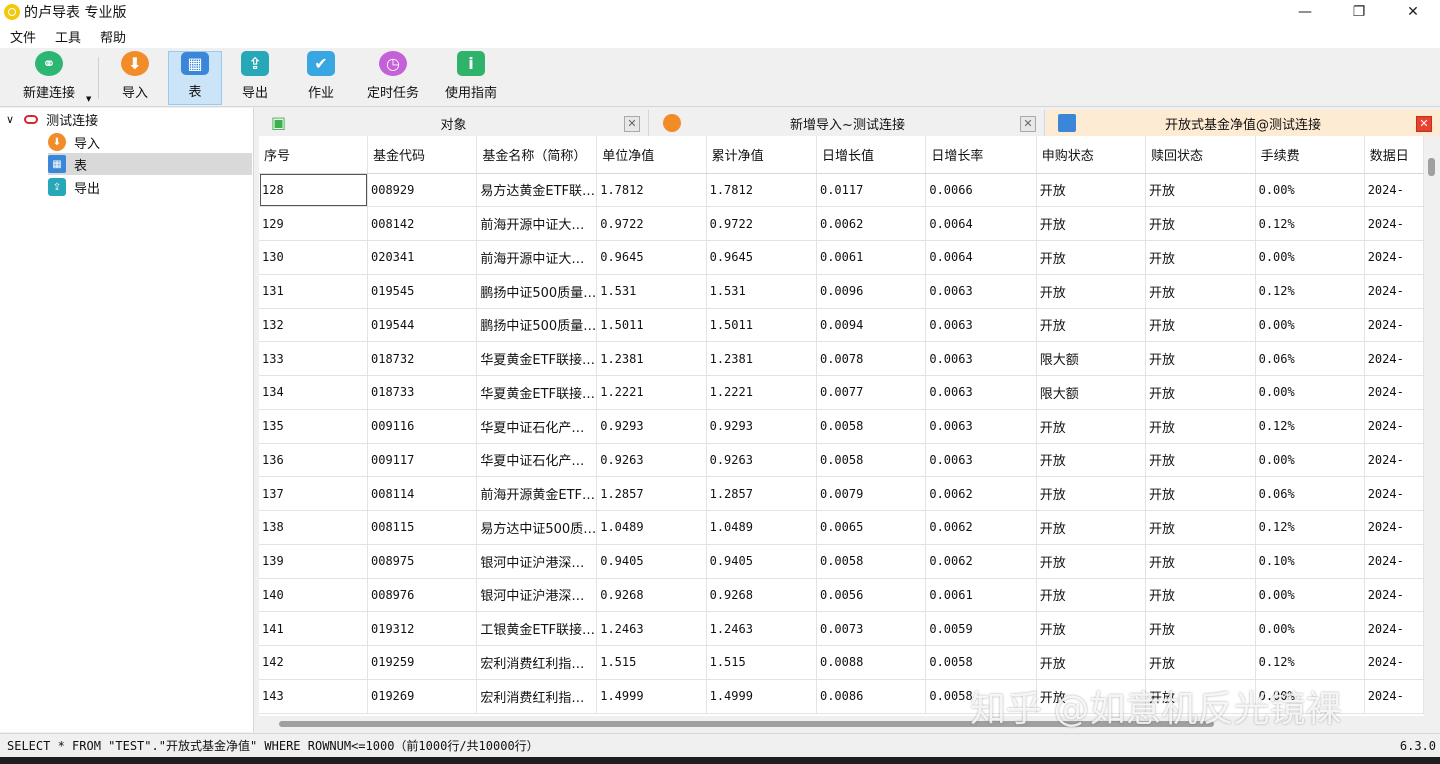 This screenshot has height=764, width=1440. Describe the element at coordinates (313, 325) in the screenshot. I see `table-cell: 132` at that location.